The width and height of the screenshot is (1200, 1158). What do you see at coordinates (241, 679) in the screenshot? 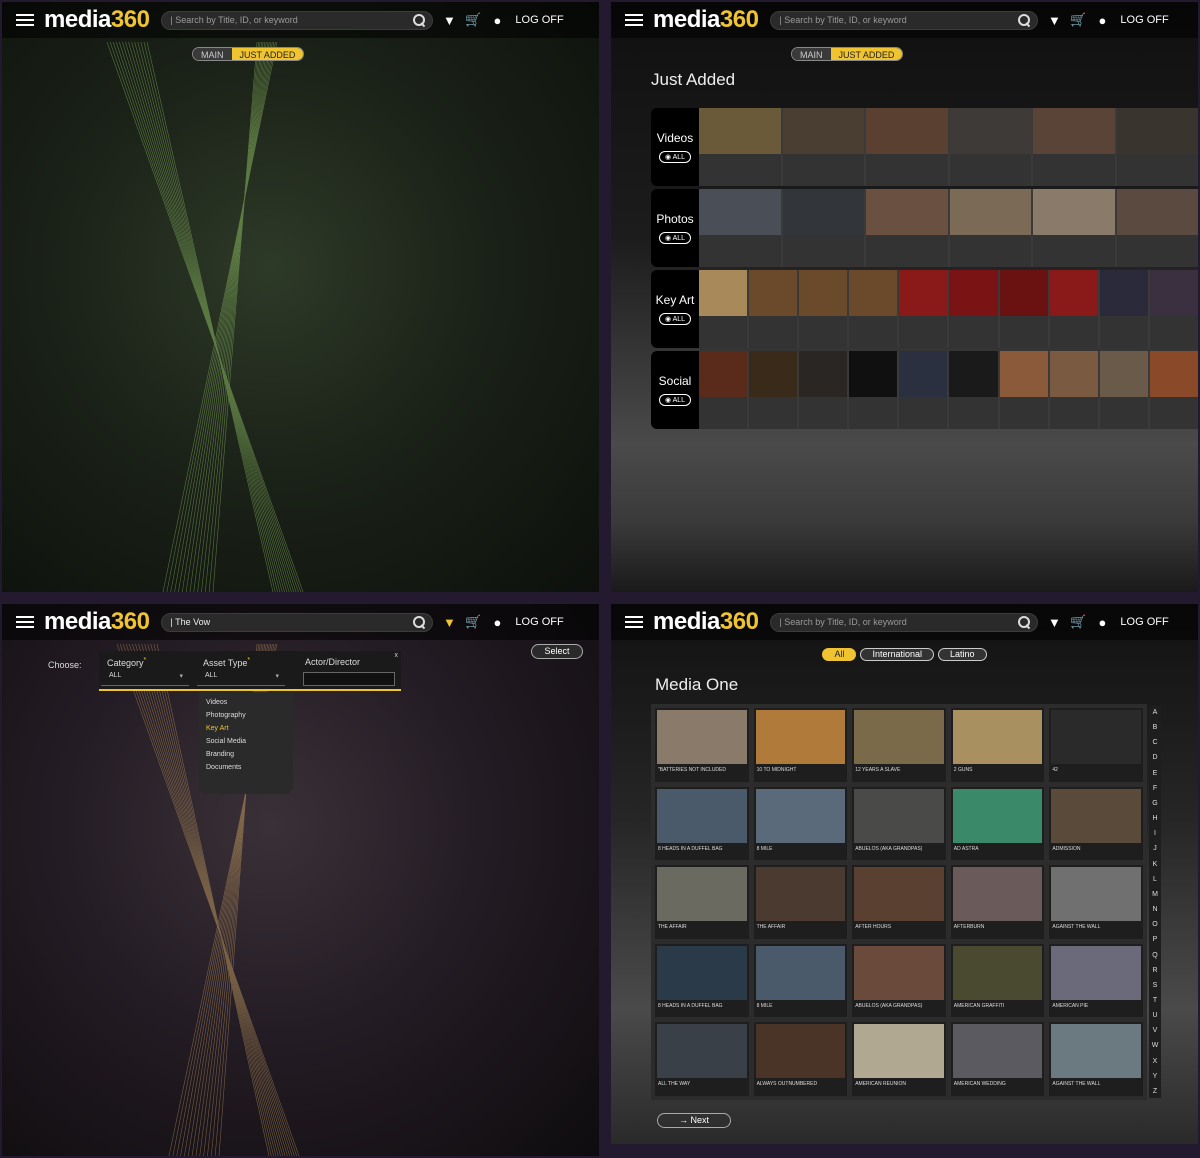
I see `asset-type-select: ALL` at bounding box center [241, 679].